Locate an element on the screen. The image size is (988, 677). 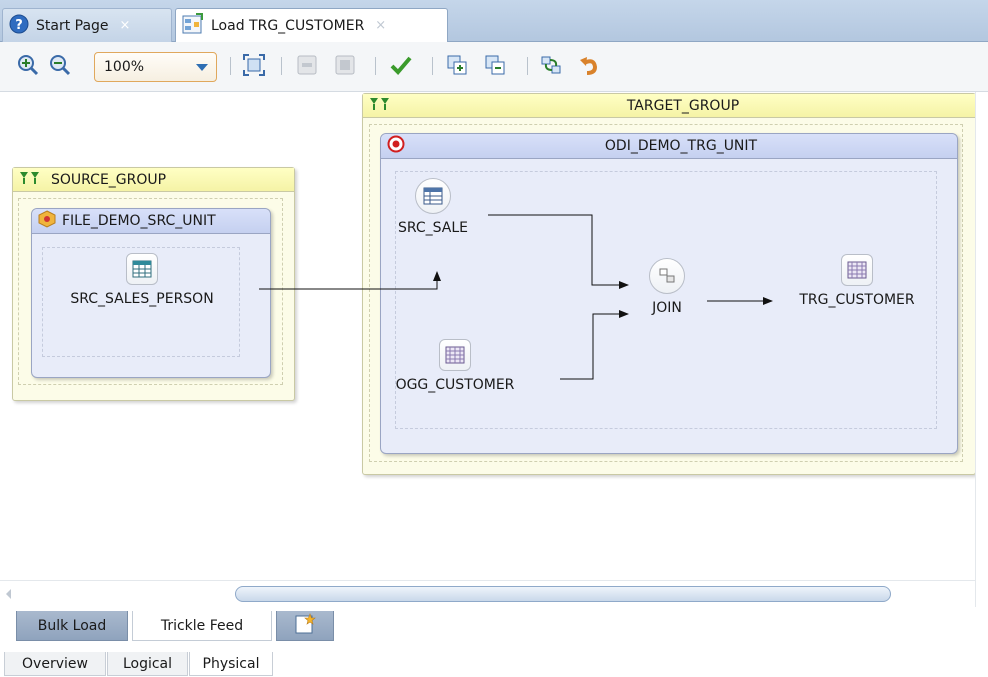
trg-customer-node: TRG_CUSTOMER is located at coordinates (857, 281).